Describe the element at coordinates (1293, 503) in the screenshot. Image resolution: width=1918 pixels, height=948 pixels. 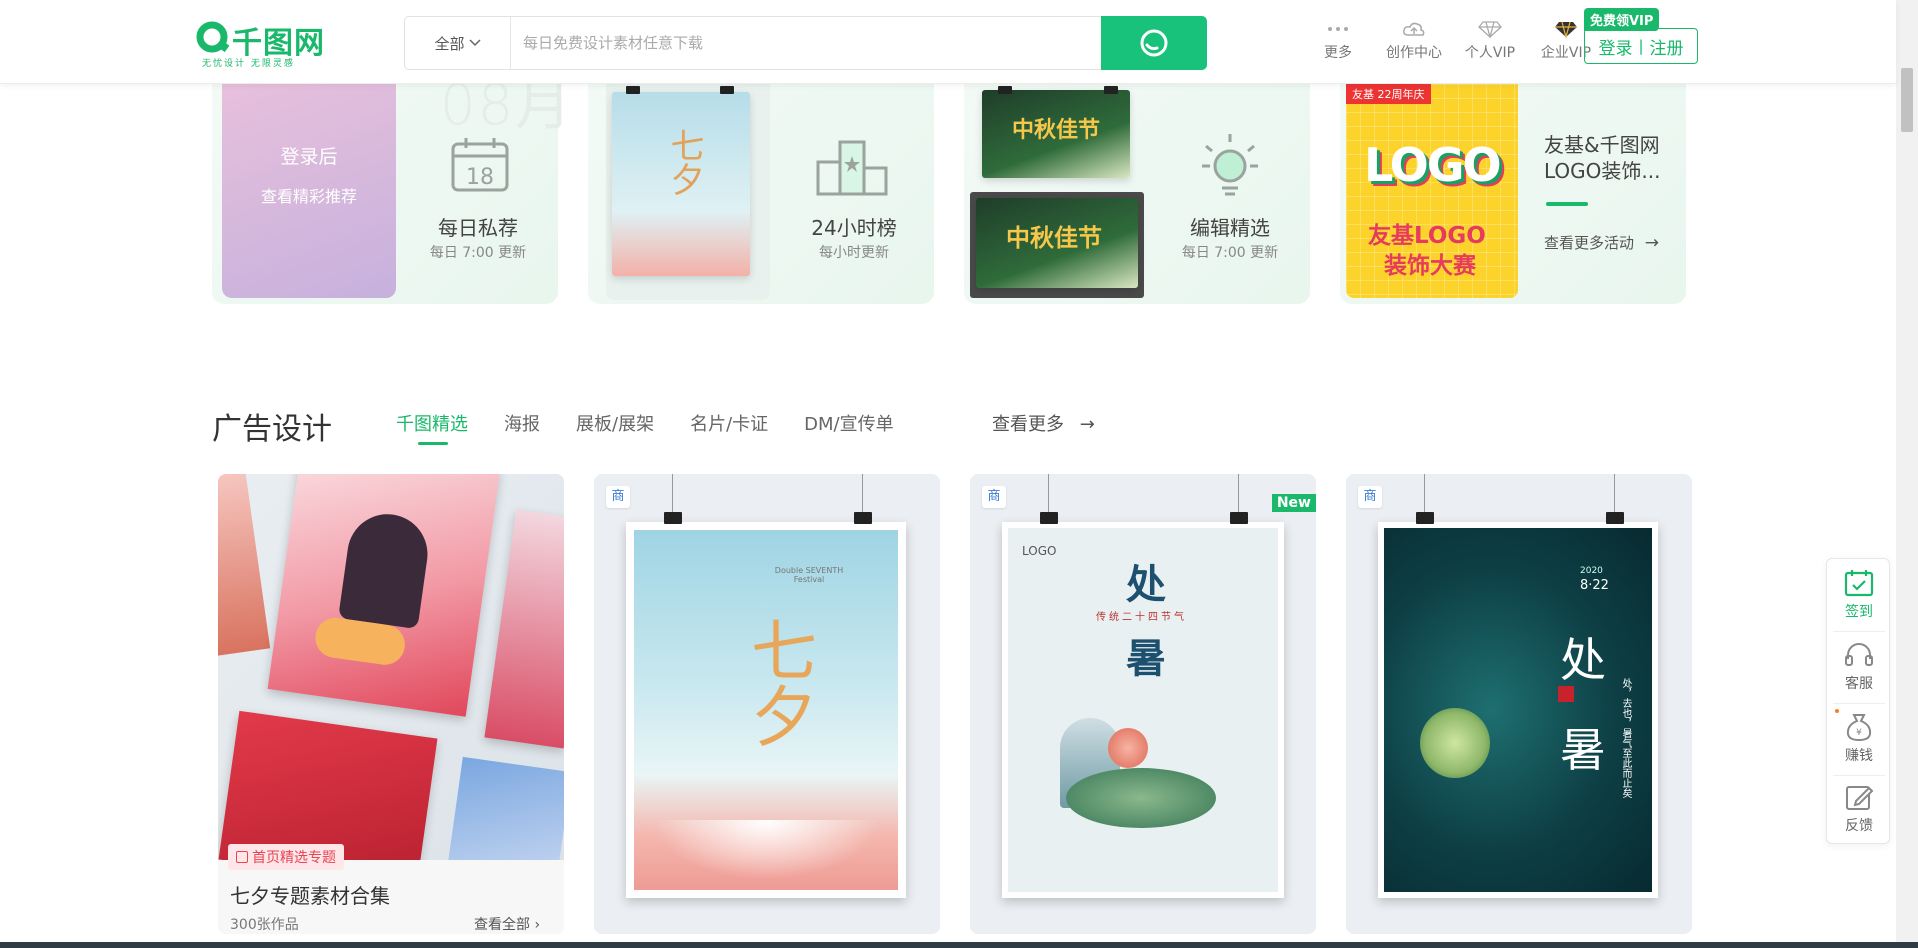
I see `new-badge: New` at that location.